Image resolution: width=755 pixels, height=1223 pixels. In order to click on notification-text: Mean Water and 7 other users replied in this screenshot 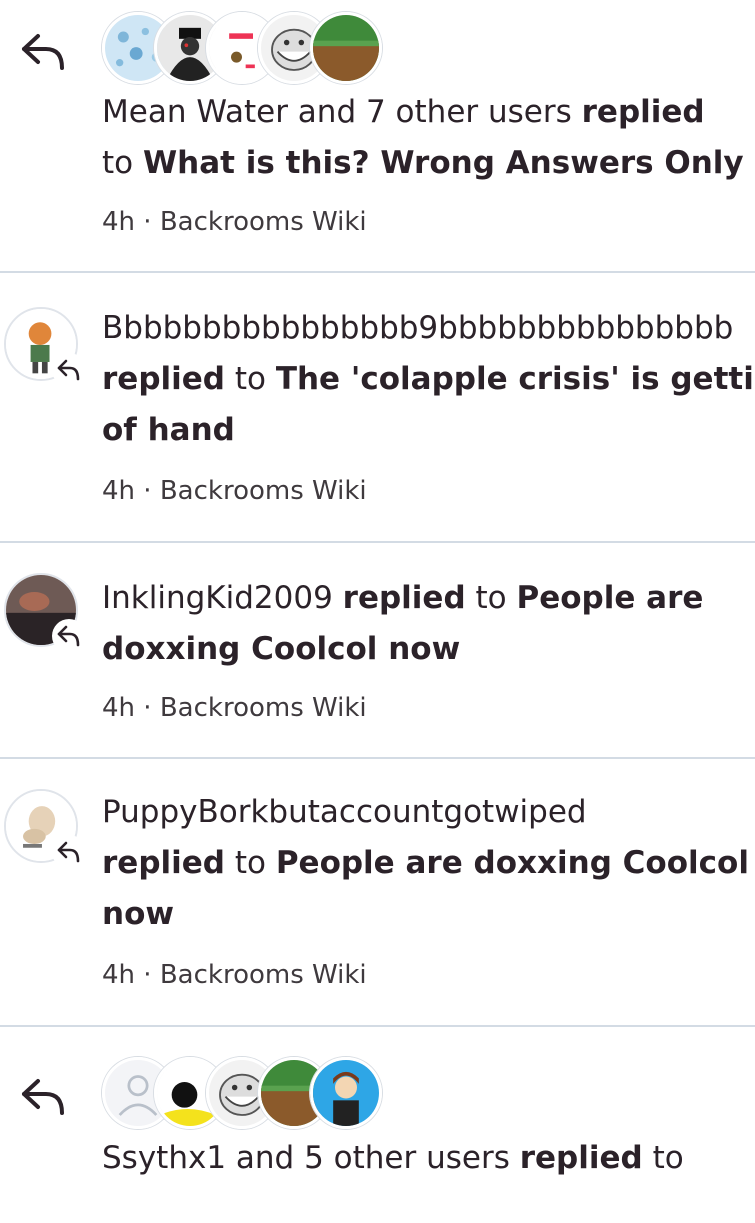, I will do `click(428, 112)`.